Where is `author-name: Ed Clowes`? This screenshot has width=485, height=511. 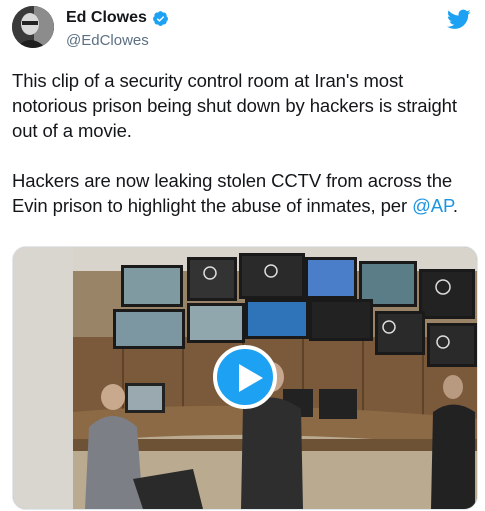
author-name: Ed Clowes is located at coordinates (106, 18).